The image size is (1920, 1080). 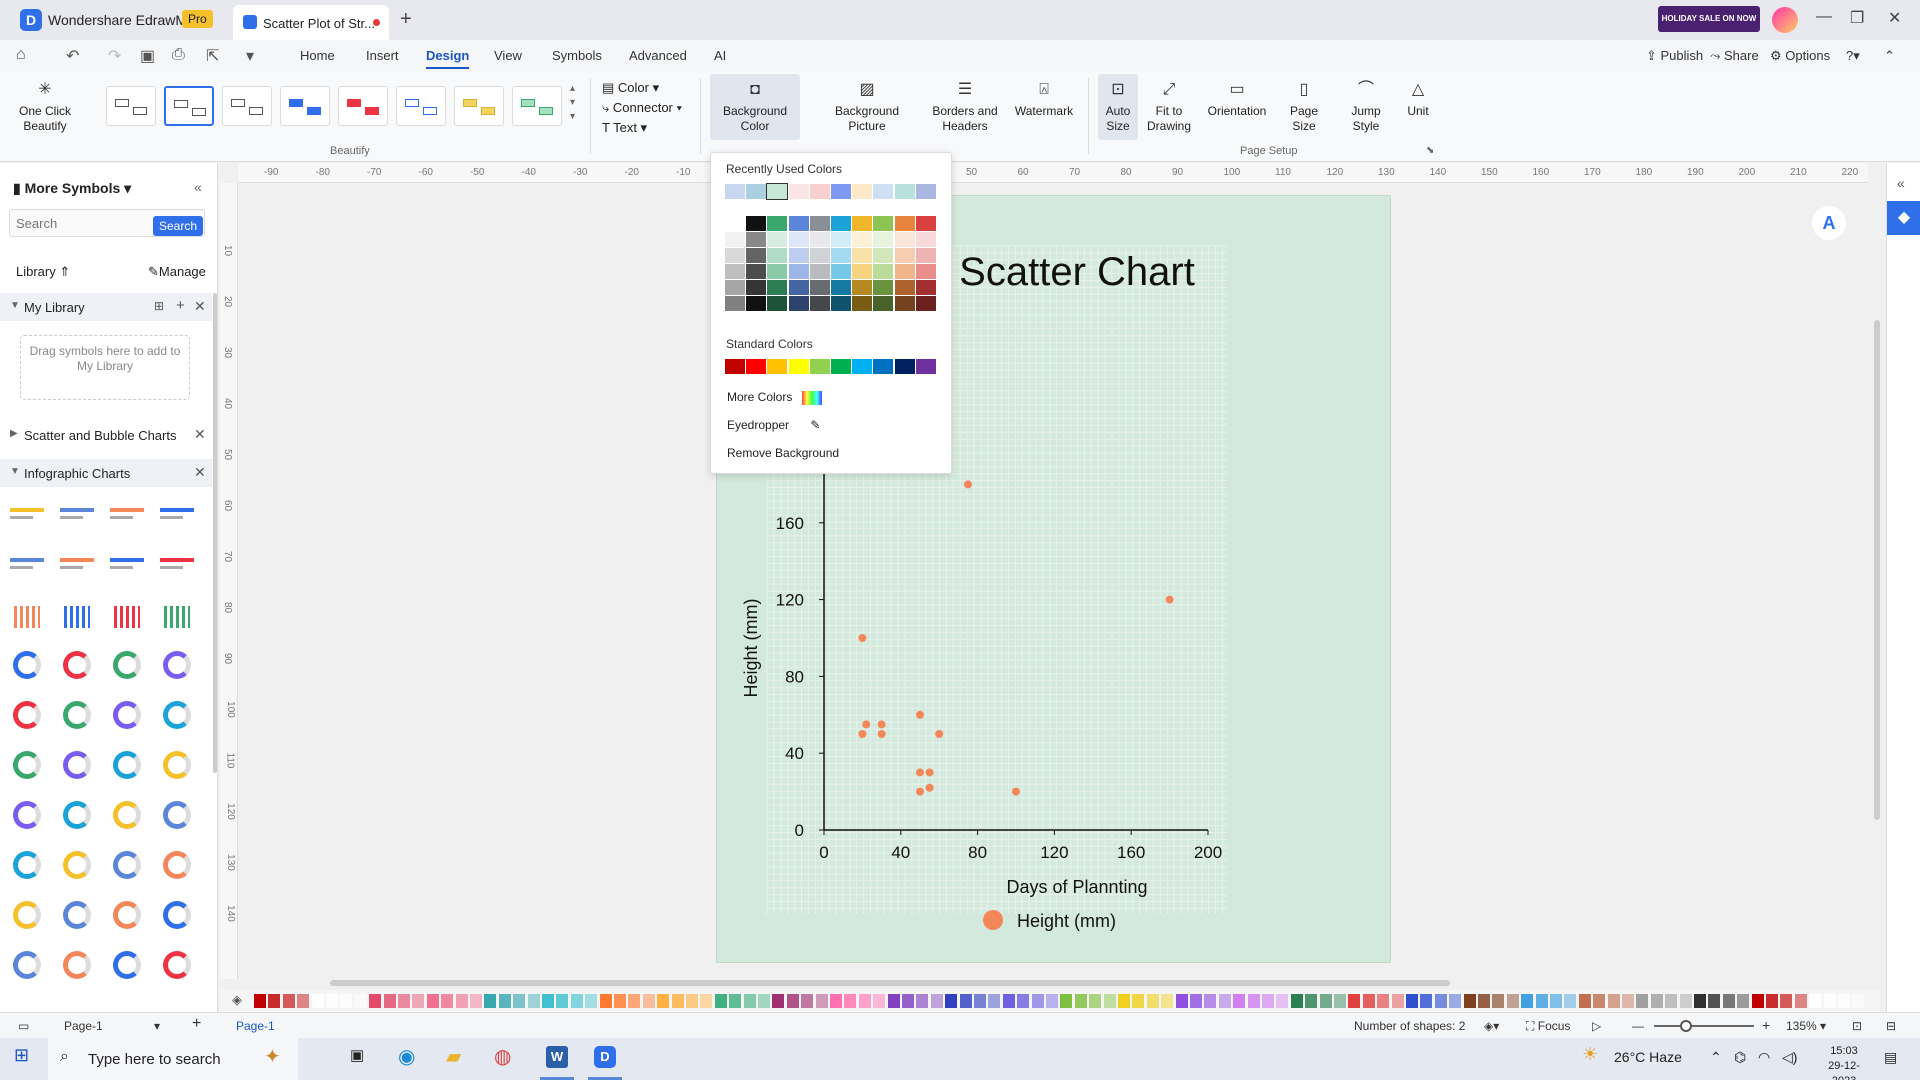 What do you see at coordinates (212, 56) in the screenshot?
I see `export-icon: ⇱` at bounding box center [212, 56].